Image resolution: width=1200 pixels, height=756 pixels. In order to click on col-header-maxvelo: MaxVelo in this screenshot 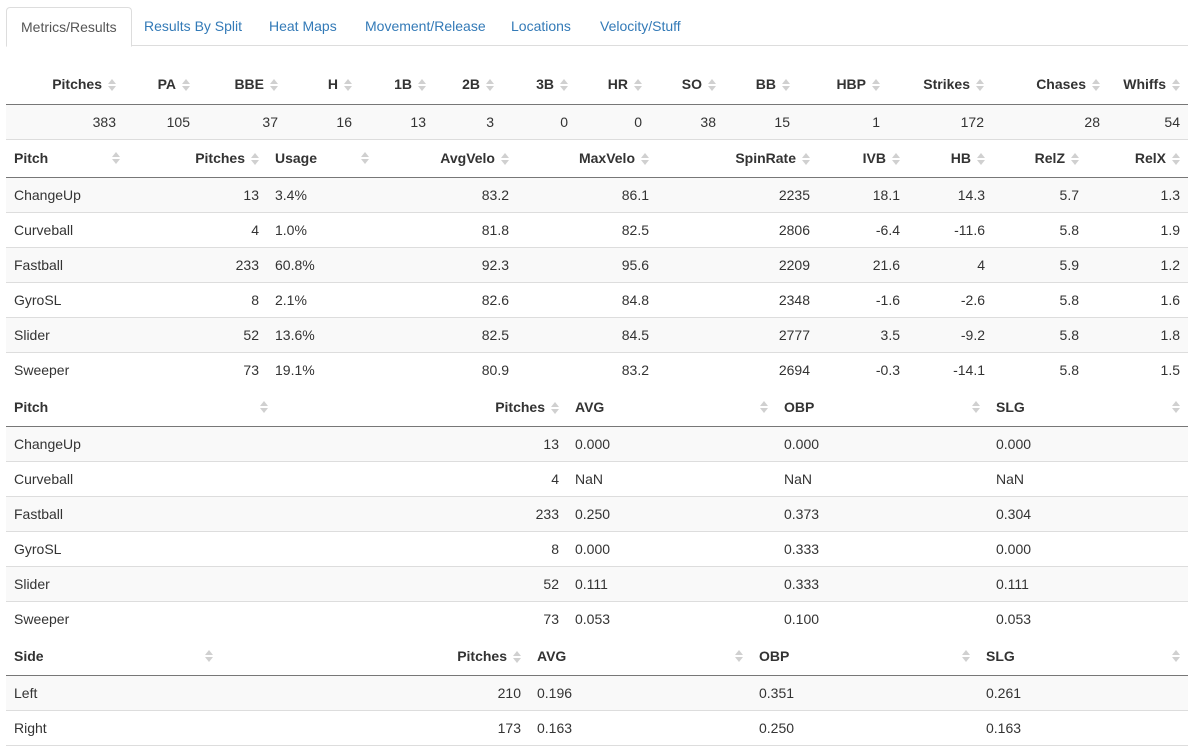, I will do `click(587, 158)`.